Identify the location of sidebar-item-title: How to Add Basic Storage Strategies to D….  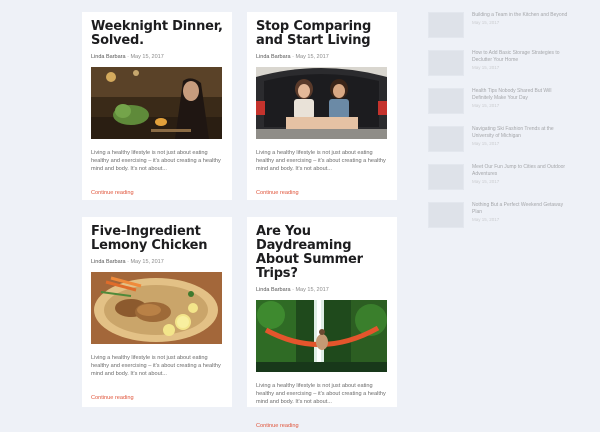
(520, 57).